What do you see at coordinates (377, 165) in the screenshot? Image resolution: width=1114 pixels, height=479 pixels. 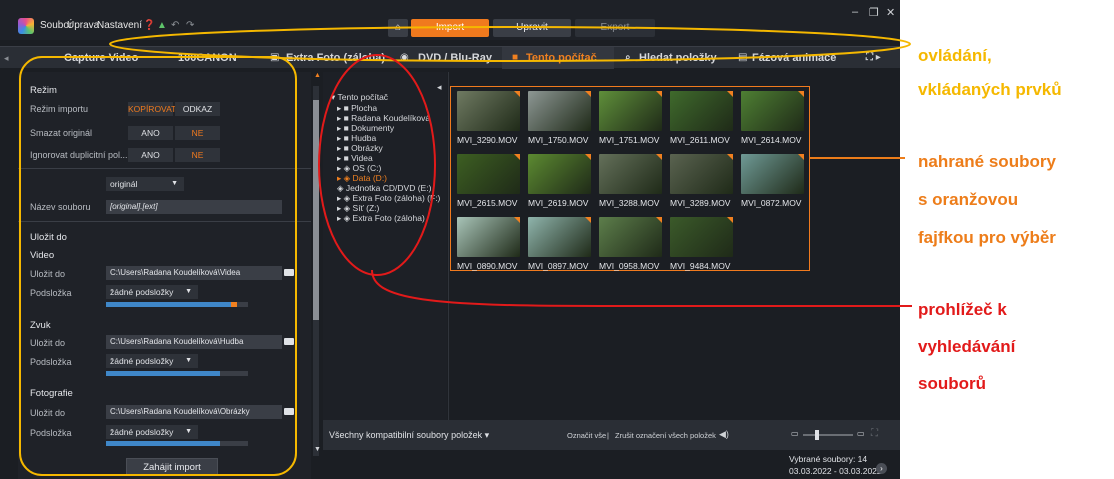 I see `tree-highlight-ellipse` at bounding box center [377, 165].